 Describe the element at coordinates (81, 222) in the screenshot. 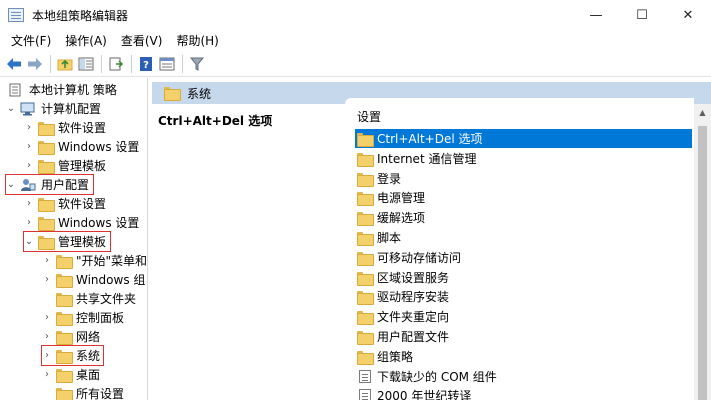

I see `tree-item-user-windows-settings: › Windows 设置` at that location.